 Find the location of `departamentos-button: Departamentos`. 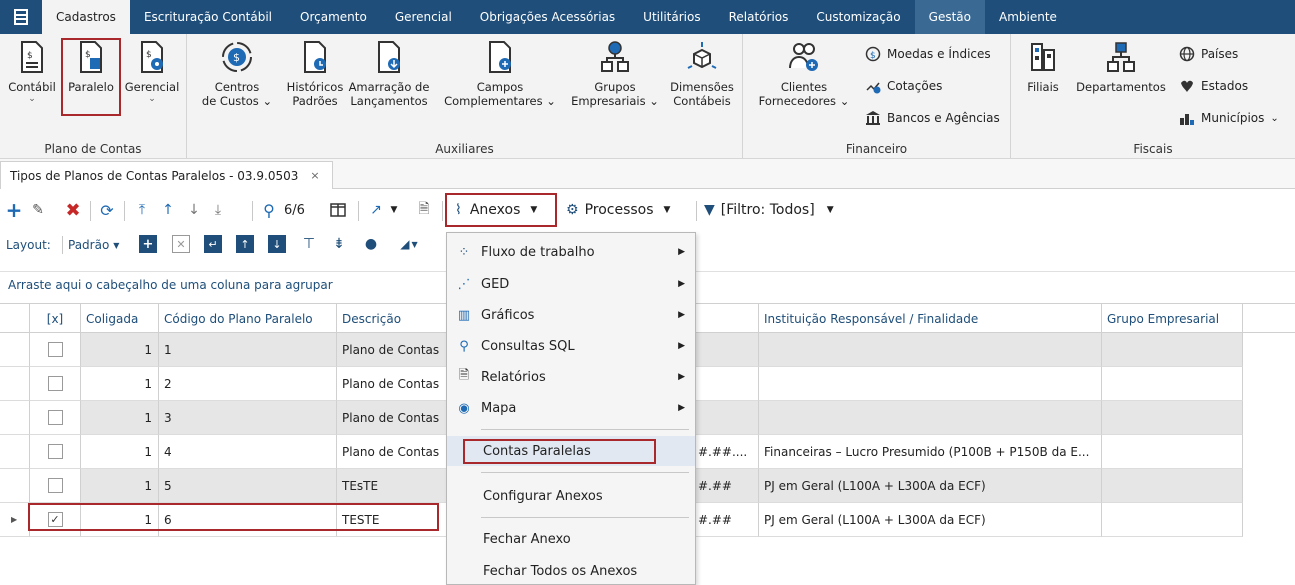

departamentos-button: Departamentos is located at coordinates (1121, 67).